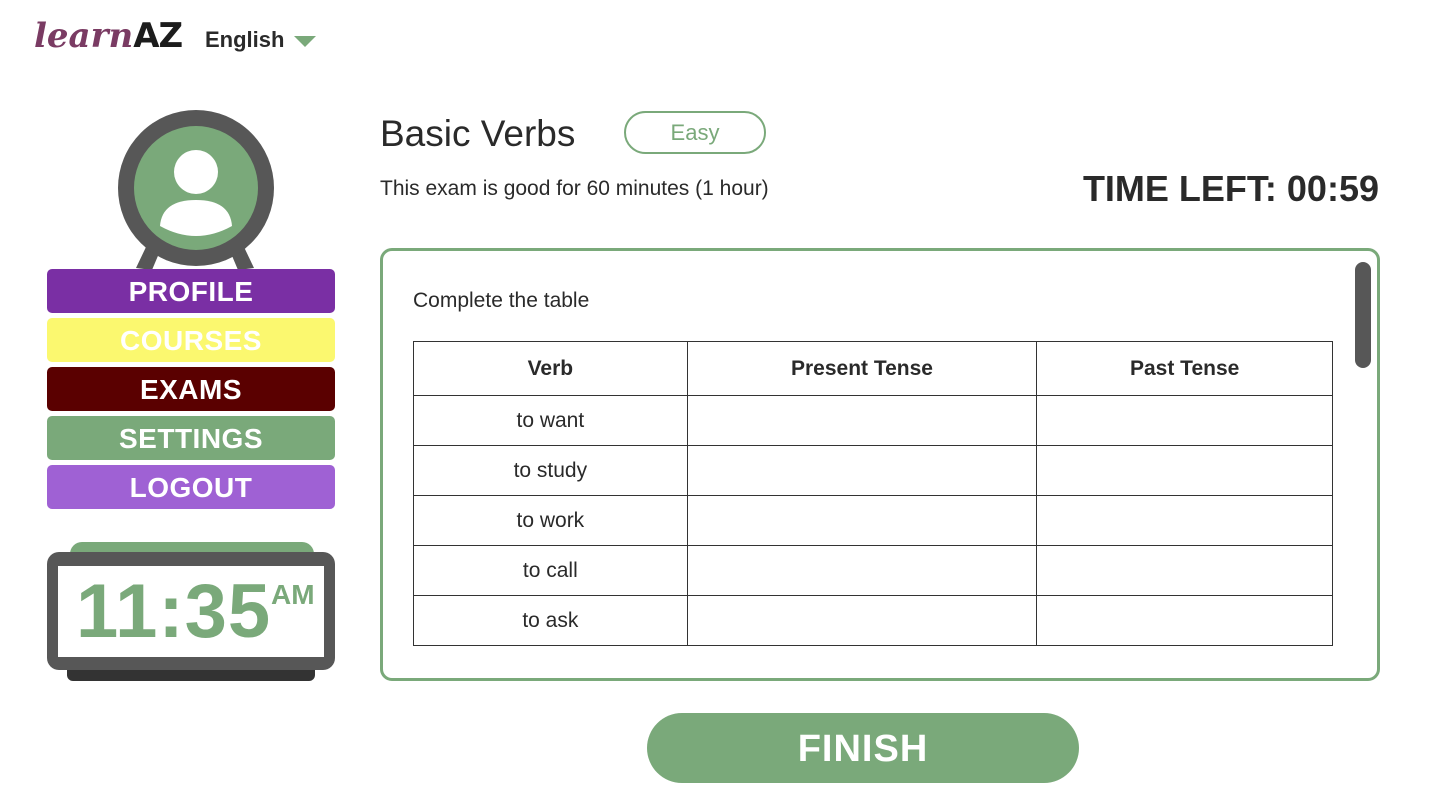 The height and width of the screenshot is (810, 1440). What do you see at coordinates (550, 620) in the screenshot?
I see `verb-cell: to ask` at bounding box center [550, 620].